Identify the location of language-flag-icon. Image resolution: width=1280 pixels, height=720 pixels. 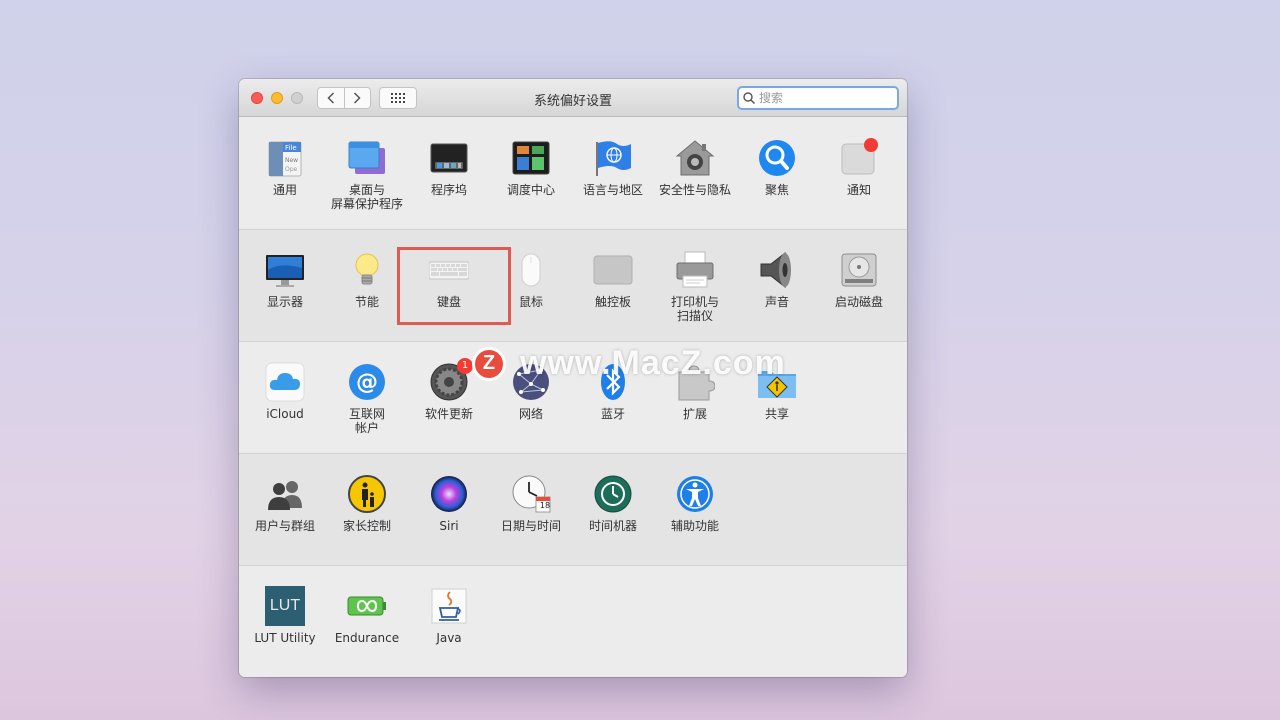
(613, 158).